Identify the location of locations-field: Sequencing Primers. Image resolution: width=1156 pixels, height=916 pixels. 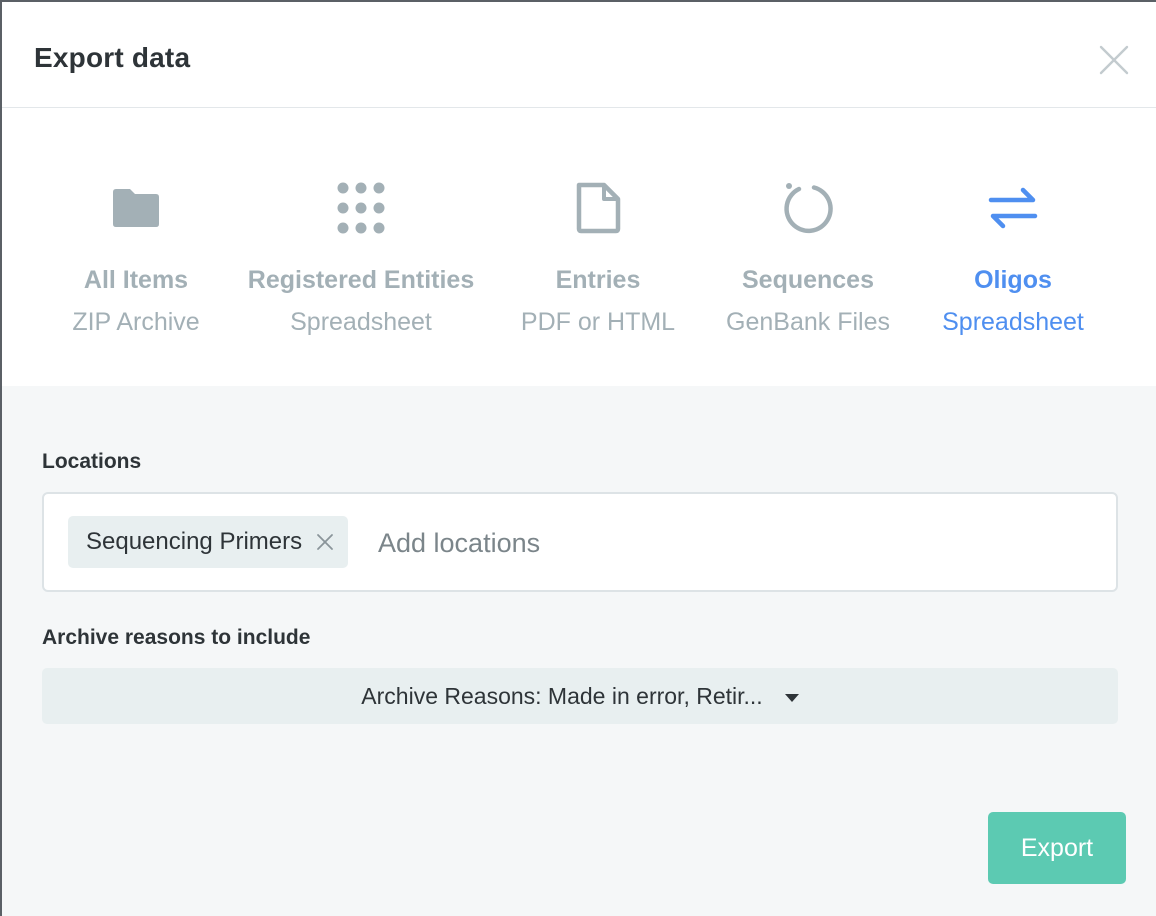
(580, 542).